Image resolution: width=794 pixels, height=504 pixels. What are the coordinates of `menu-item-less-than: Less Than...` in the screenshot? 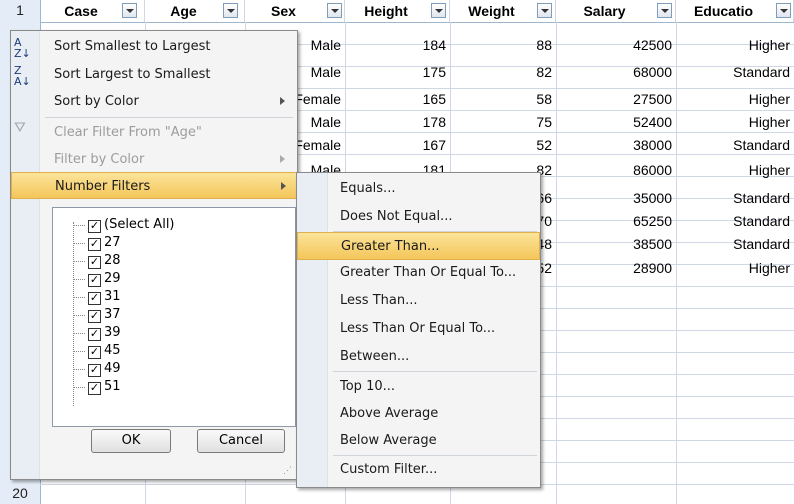 It's located at (418, 301).